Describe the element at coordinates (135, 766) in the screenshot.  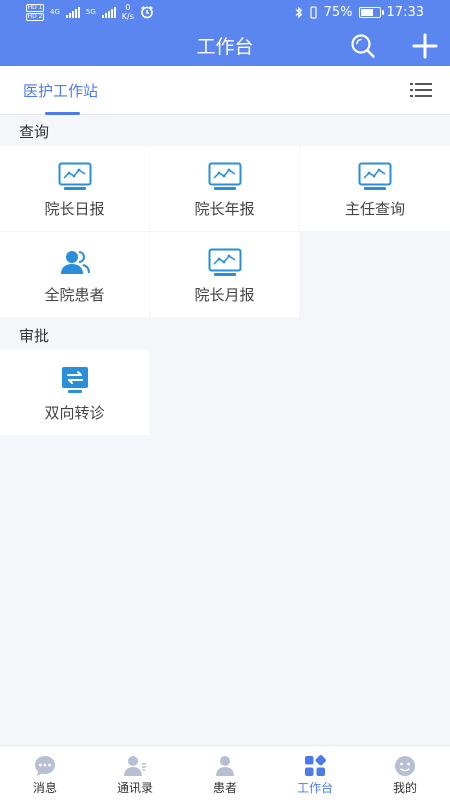
I see `contacts-icon` at that location.